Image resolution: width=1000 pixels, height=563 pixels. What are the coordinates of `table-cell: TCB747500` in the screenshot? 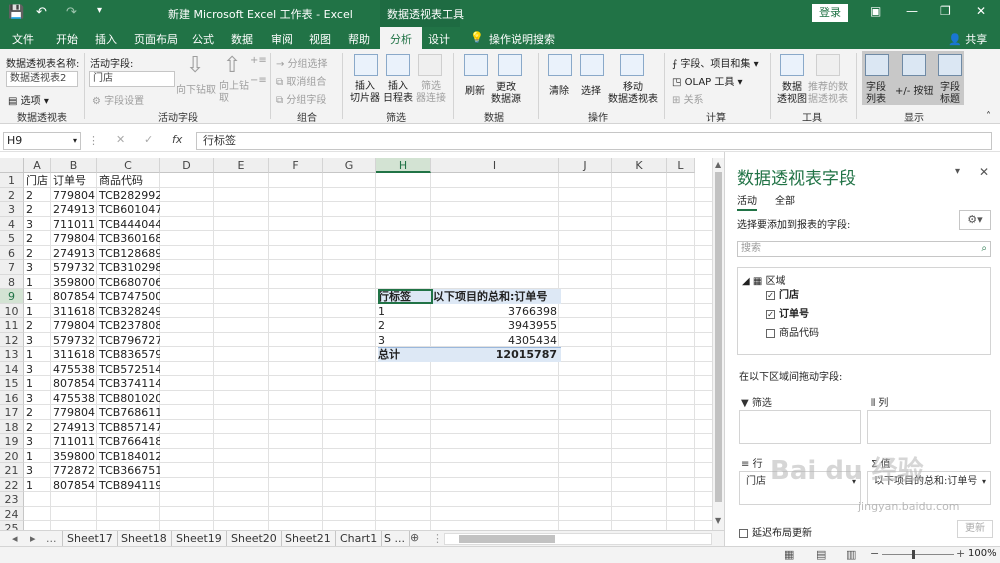 It's located at (128, 296).